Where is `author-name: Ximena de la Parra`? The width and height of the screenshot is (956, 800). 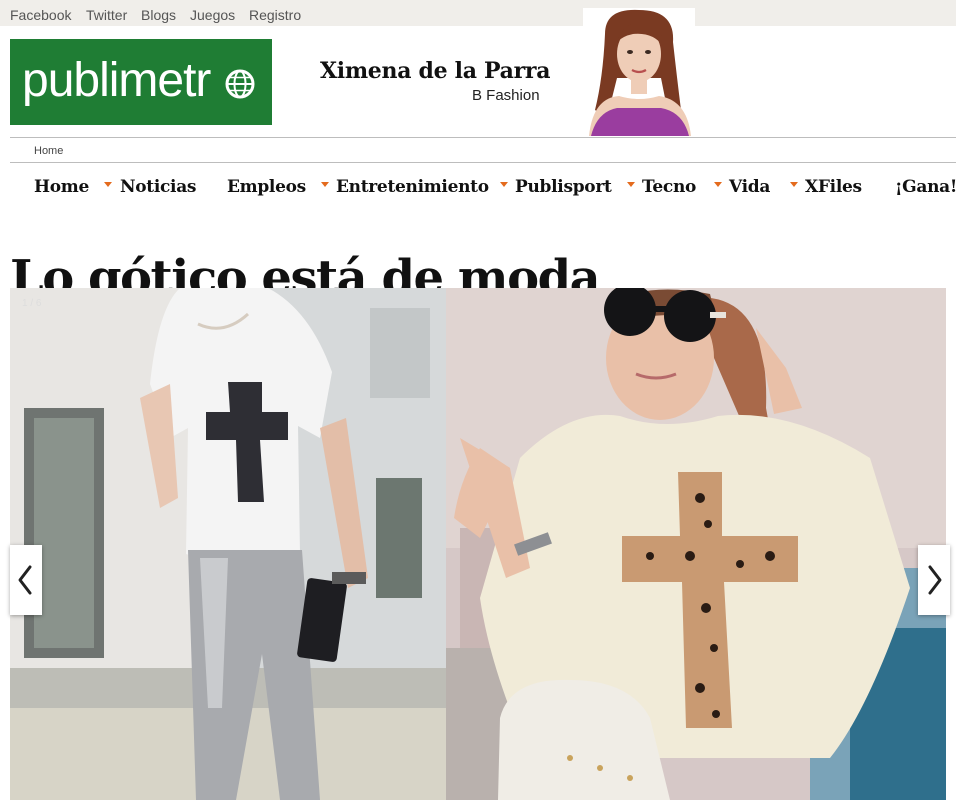 author-name: Ximena de la Parra is located at coordinates (435, 71).